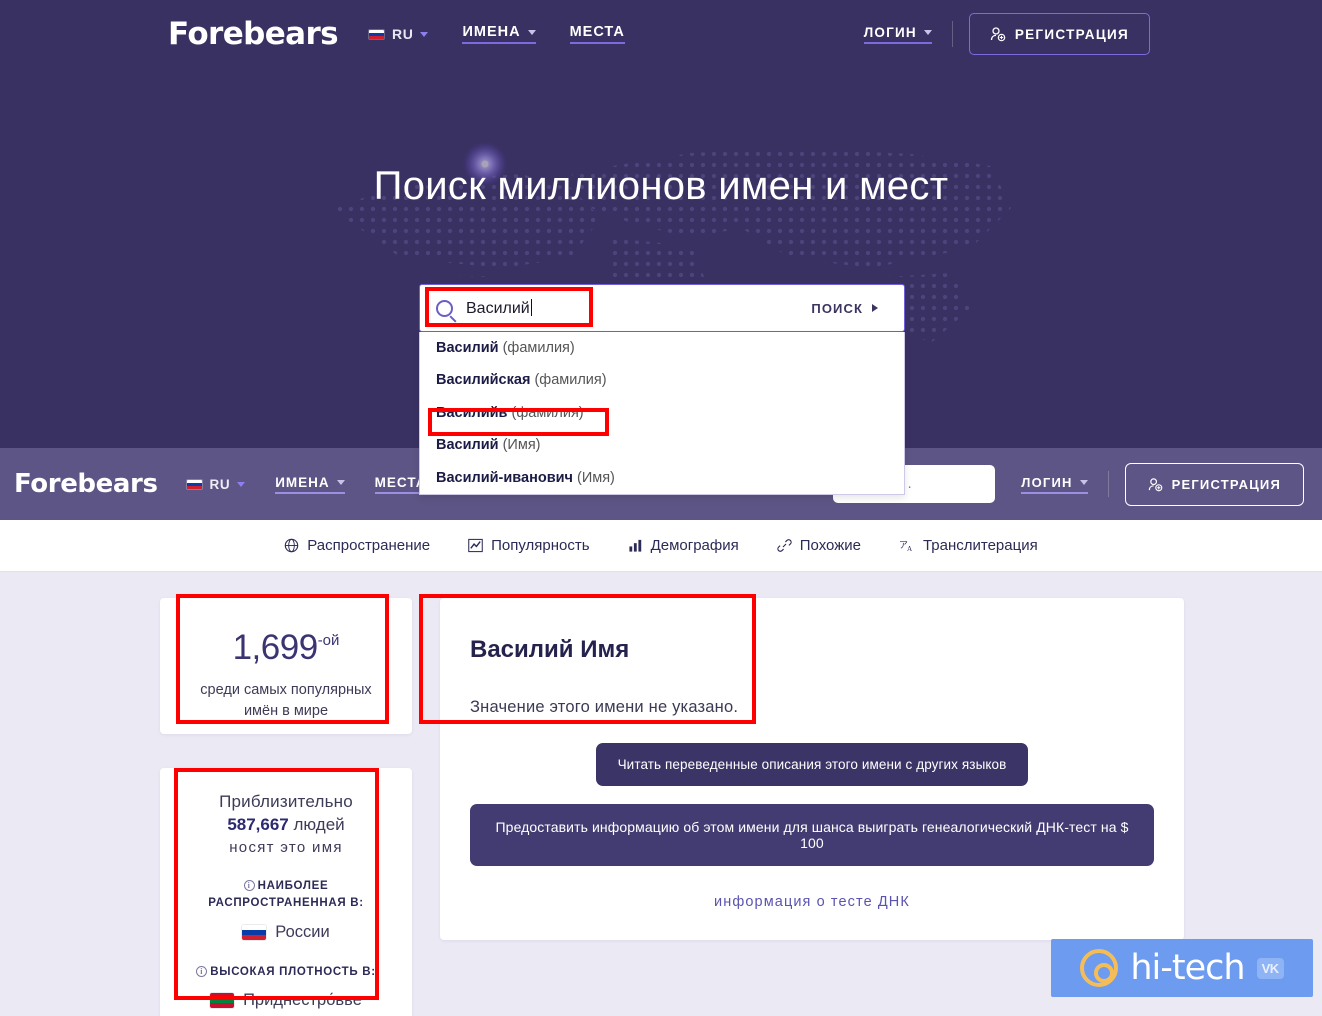 The height and width of the screenshot is (1016, 1322). What do you see at coordinates (286, 895) in the screenshot?
I see `most-common-label: i НАИБОЛЕЕ РАСПРОСТРАНЕННАЯ В:` at bounding box center [286, 895].